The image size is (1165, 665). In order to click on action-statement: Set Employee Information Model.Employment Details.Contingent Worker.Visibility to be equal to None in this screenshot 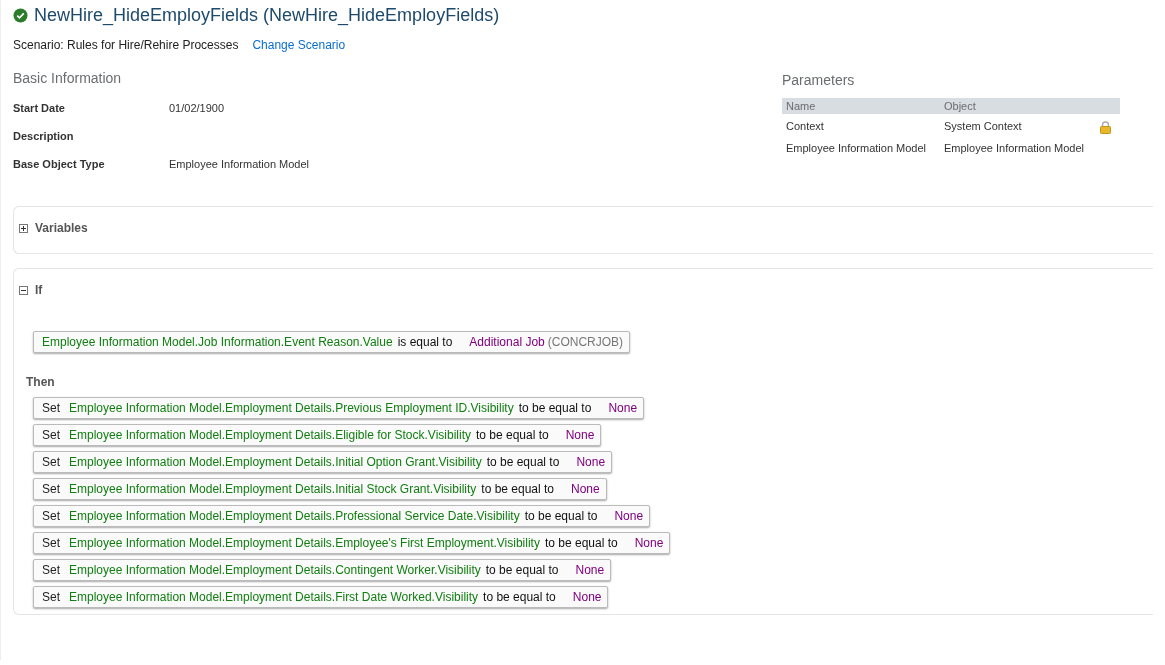, I will do `click(322, 570)`.